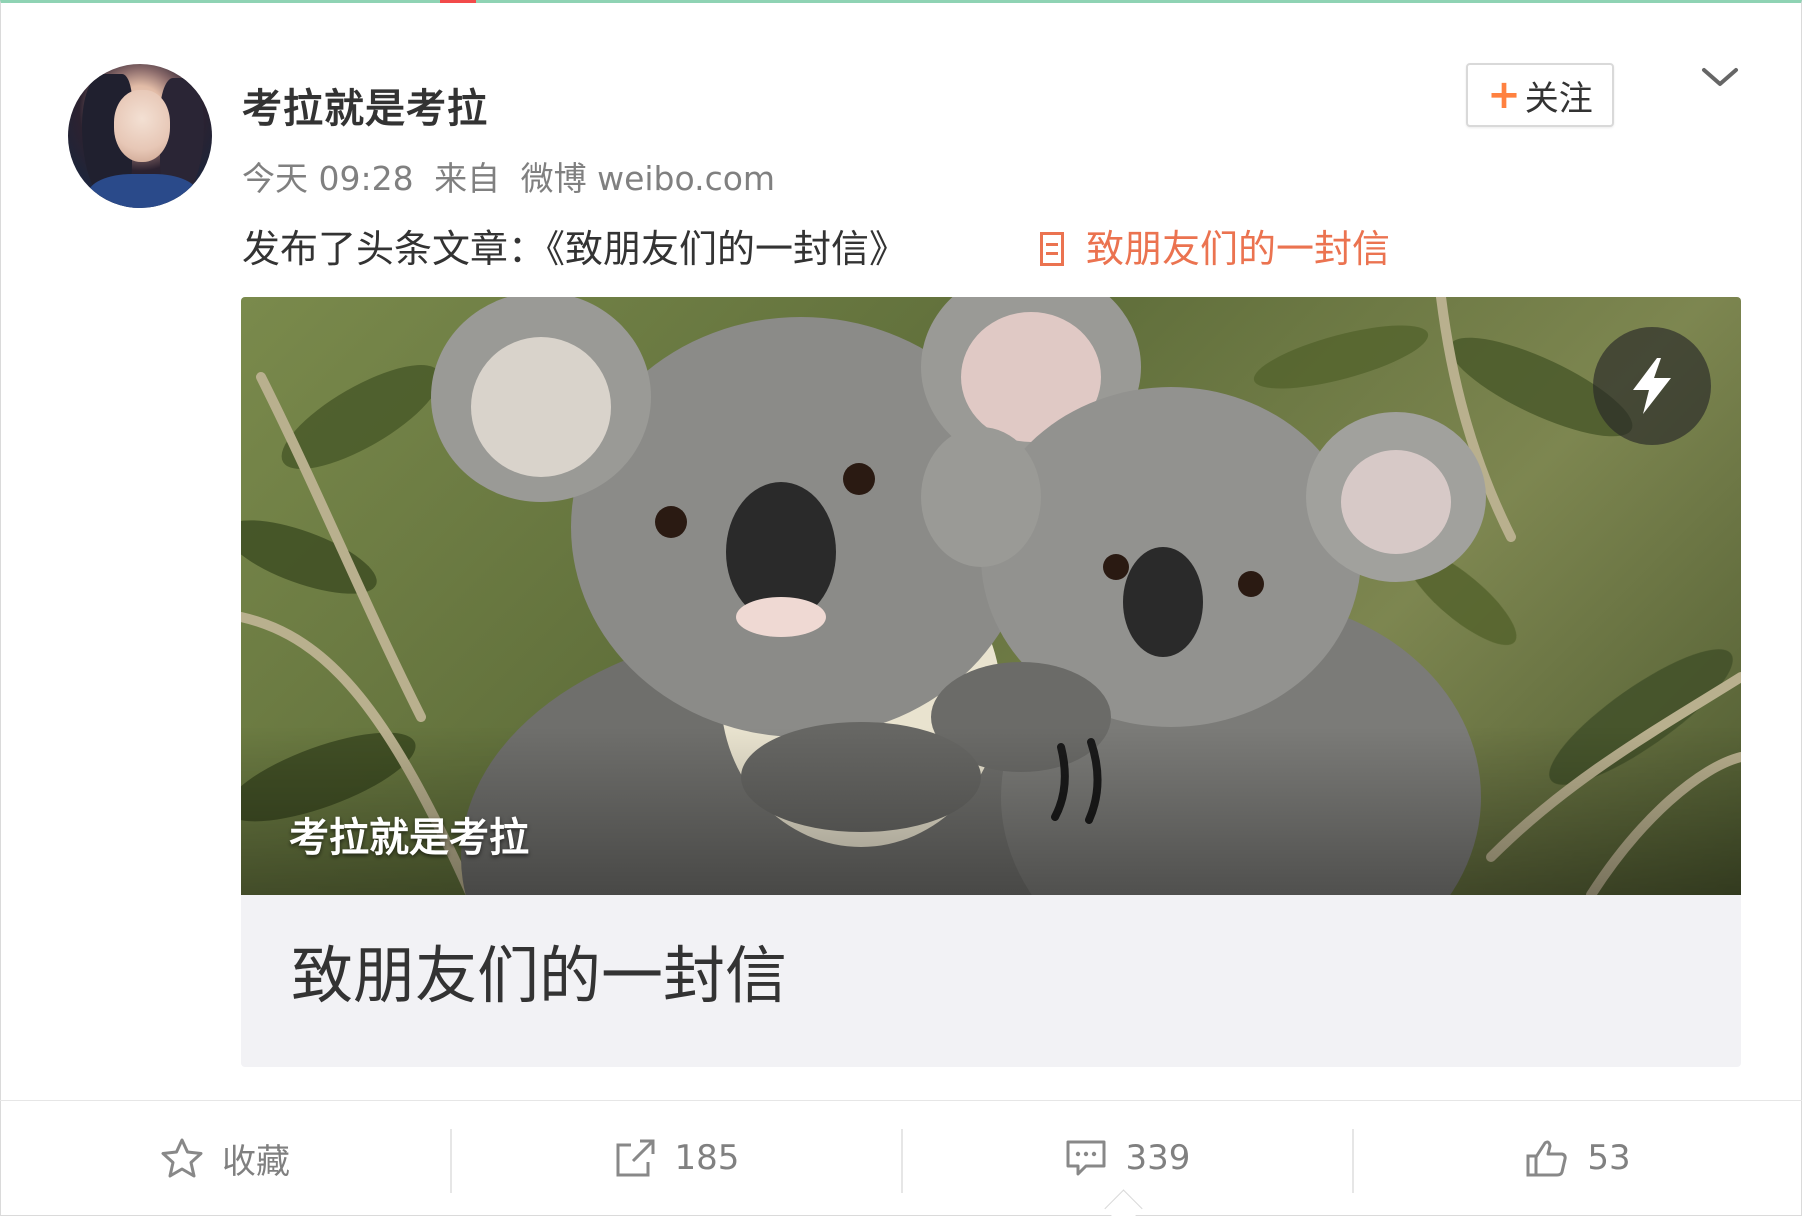  I want to click on comment-icon, so click(1086, 1158).